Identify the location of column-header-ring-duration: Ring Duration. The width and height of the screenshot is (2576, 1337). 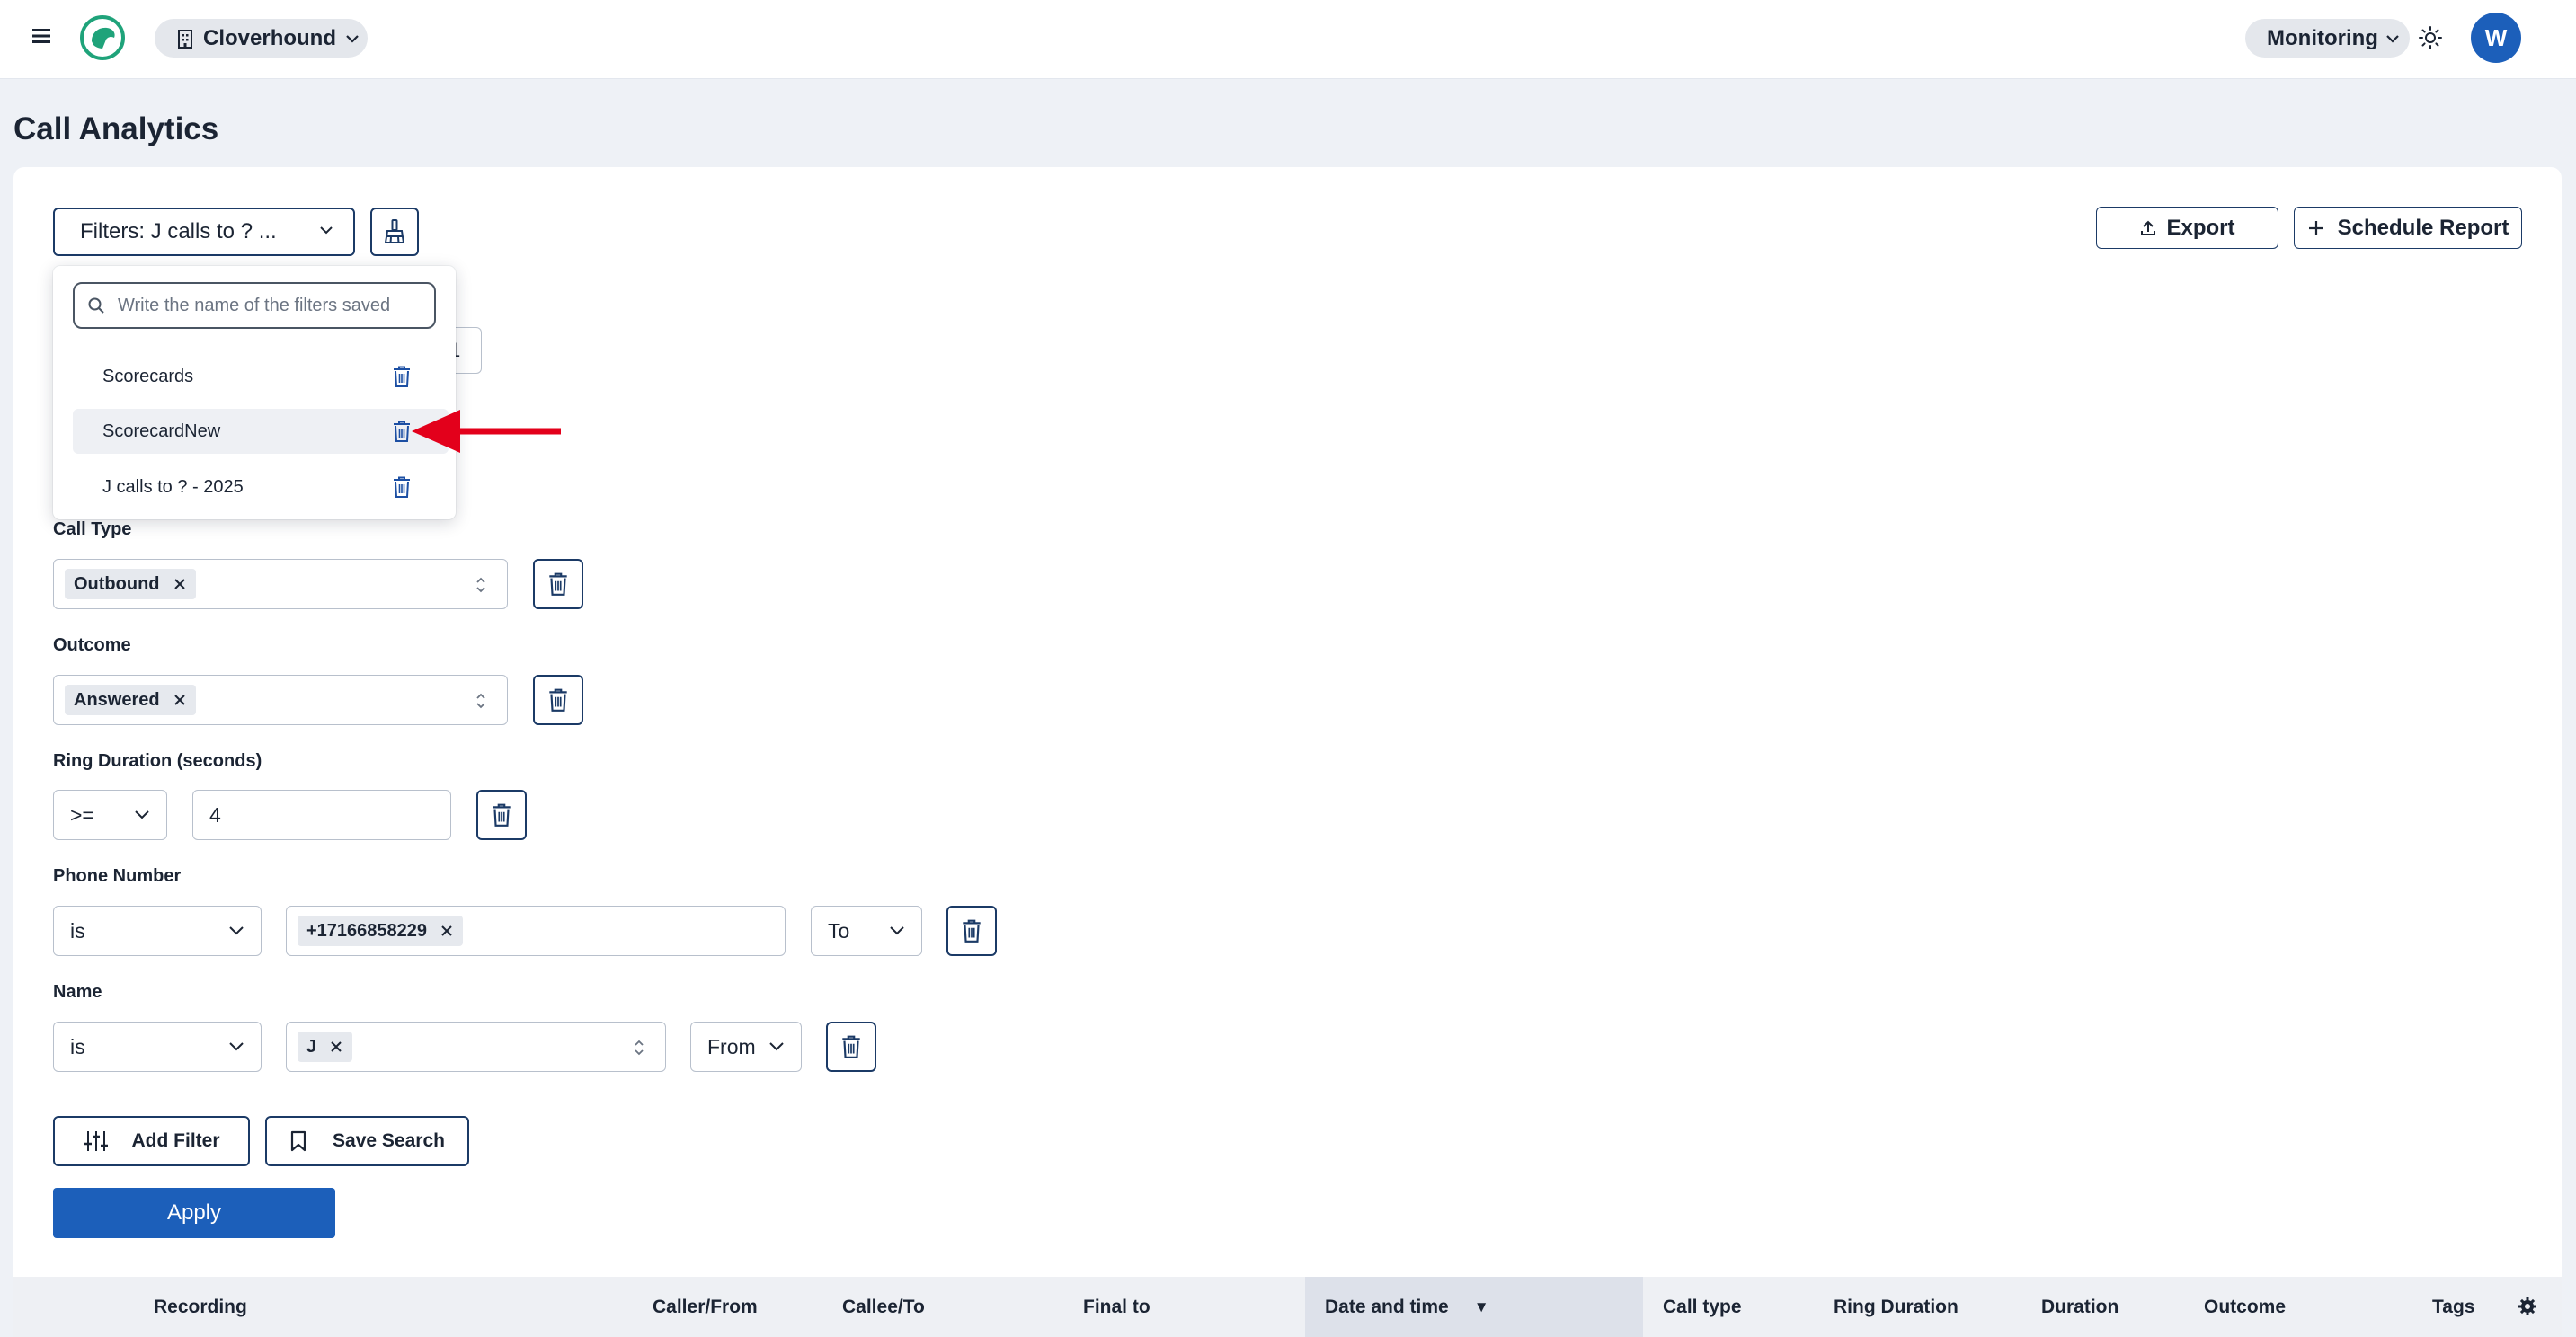
(1896, 1307).